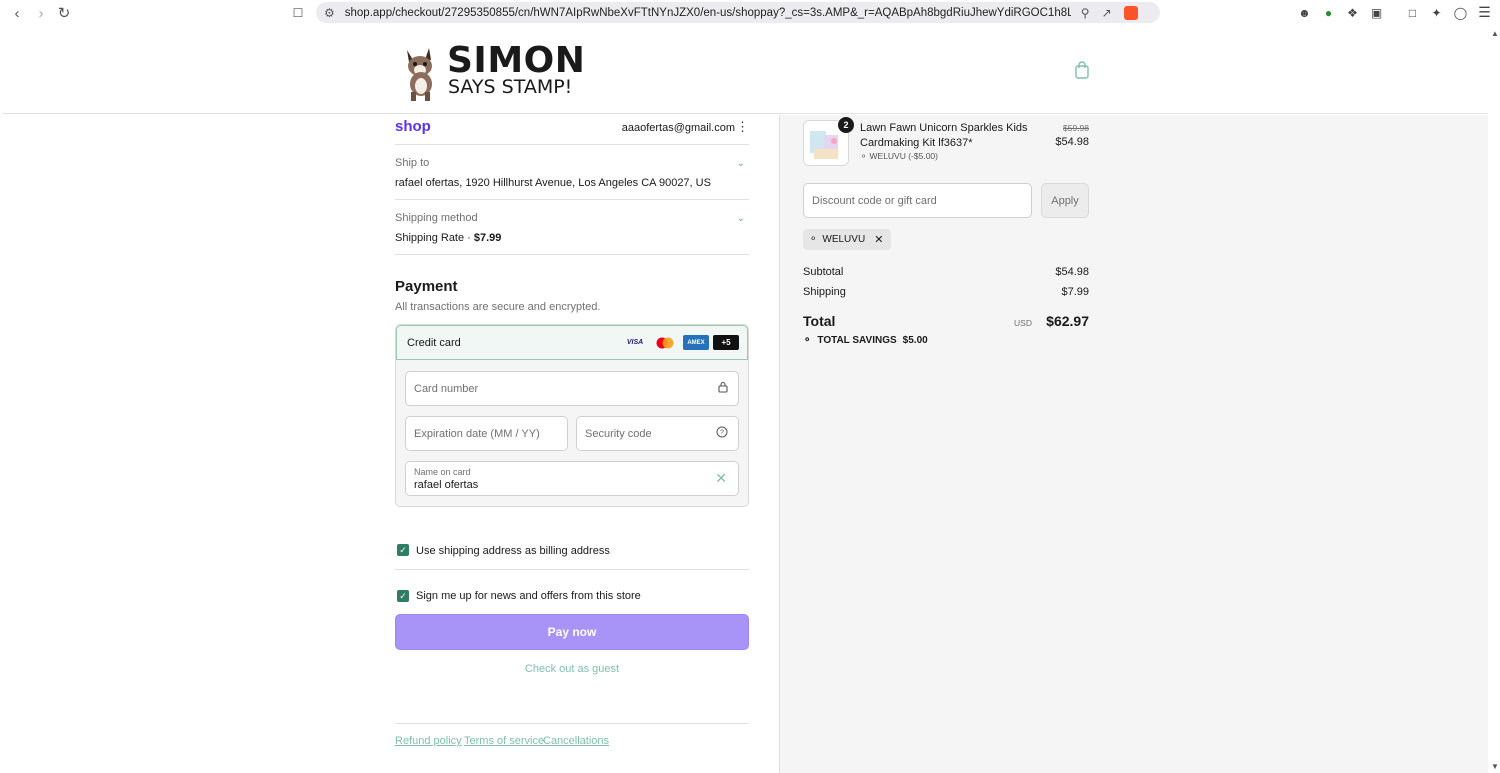 Image resolution: width=1500 pixels, height=773 pixels. I want to click on scroll-up-icon: ▲, so click(1495, 33).